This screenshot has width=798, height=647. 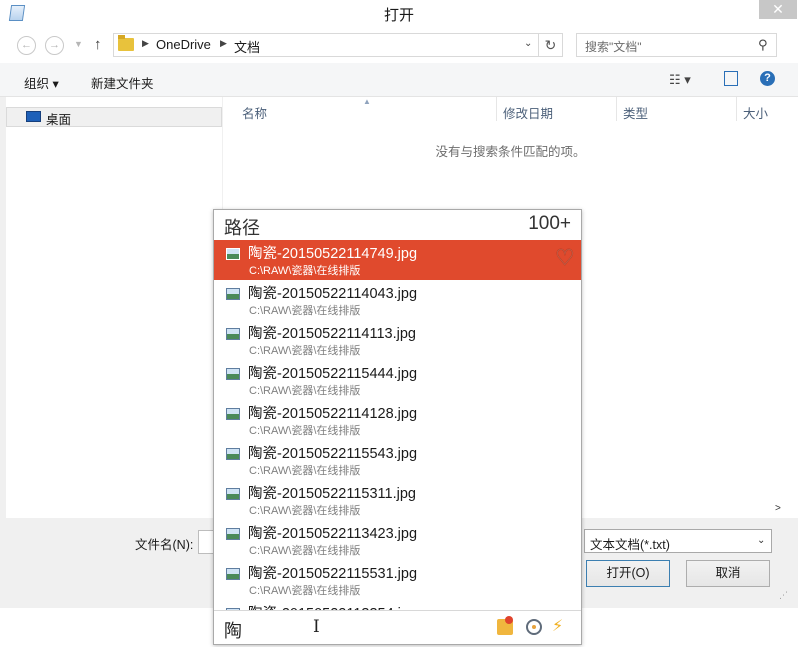 I want to click on lightning-icon: ⚡, so click(x=560, y=627).